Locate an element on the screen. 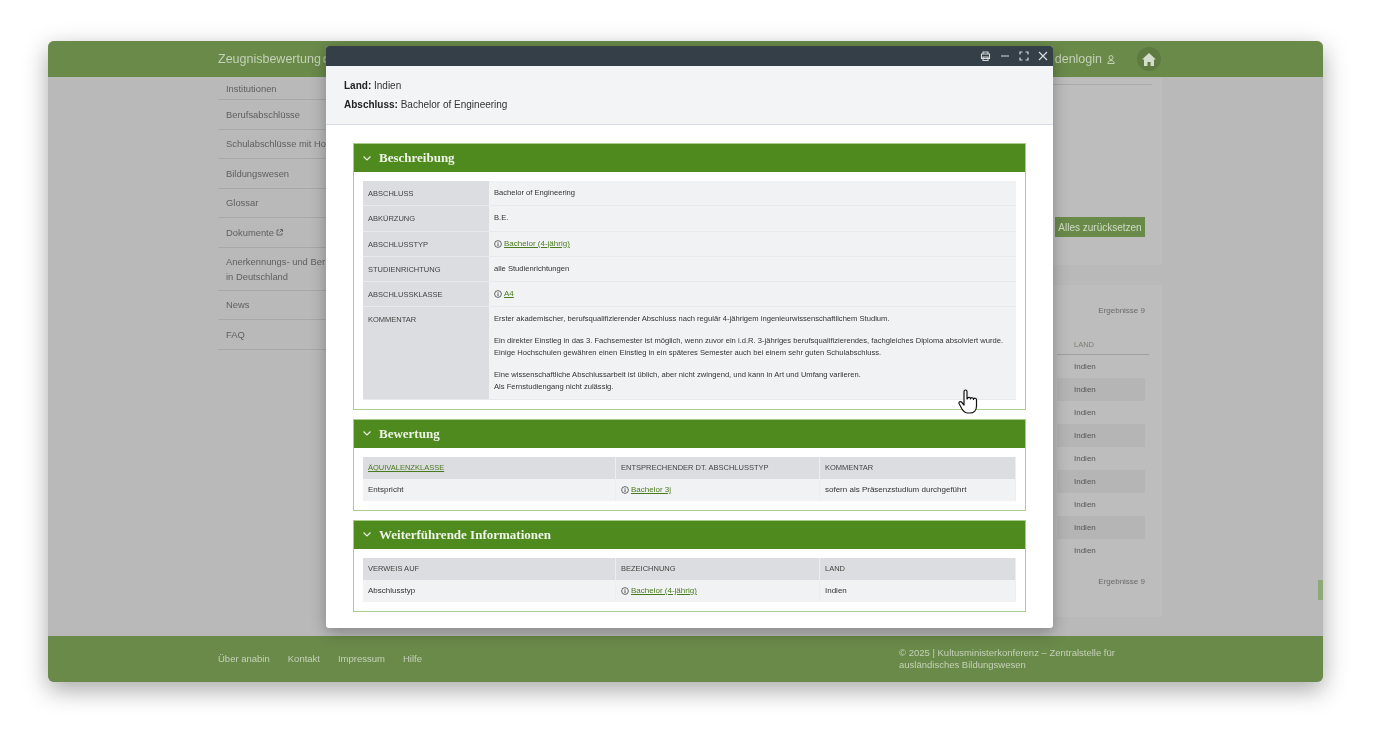  close-icon is located at coordinates (1043, 56).